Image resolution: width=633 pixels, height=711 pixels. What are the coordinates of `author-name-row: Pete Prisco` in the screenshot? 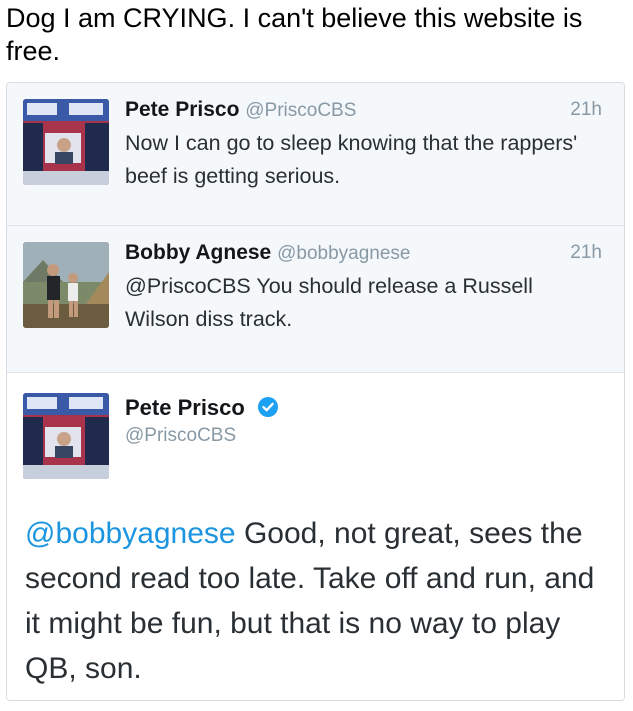 It's located at (202, 409).